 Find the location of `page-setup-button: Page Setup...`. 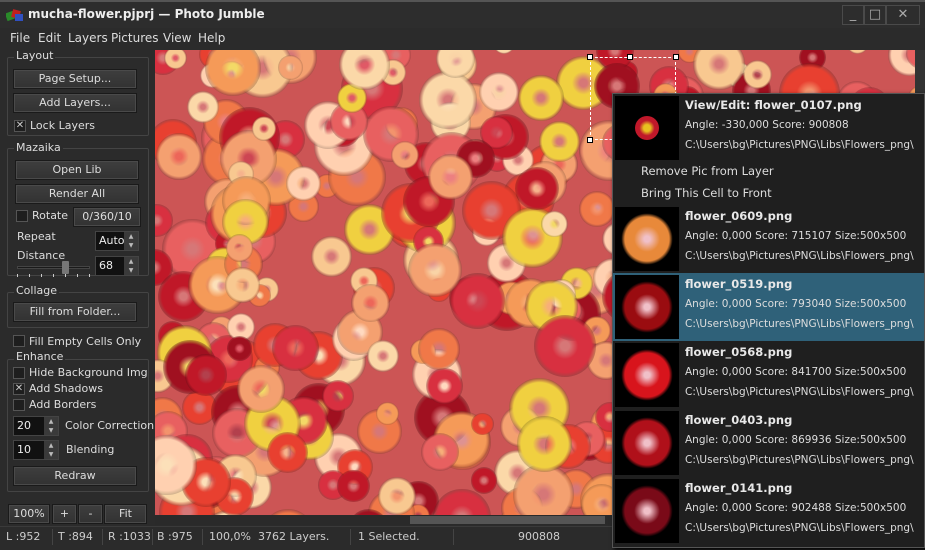

page-setup-button: Page Setup... is located at coordinates (75, 79).